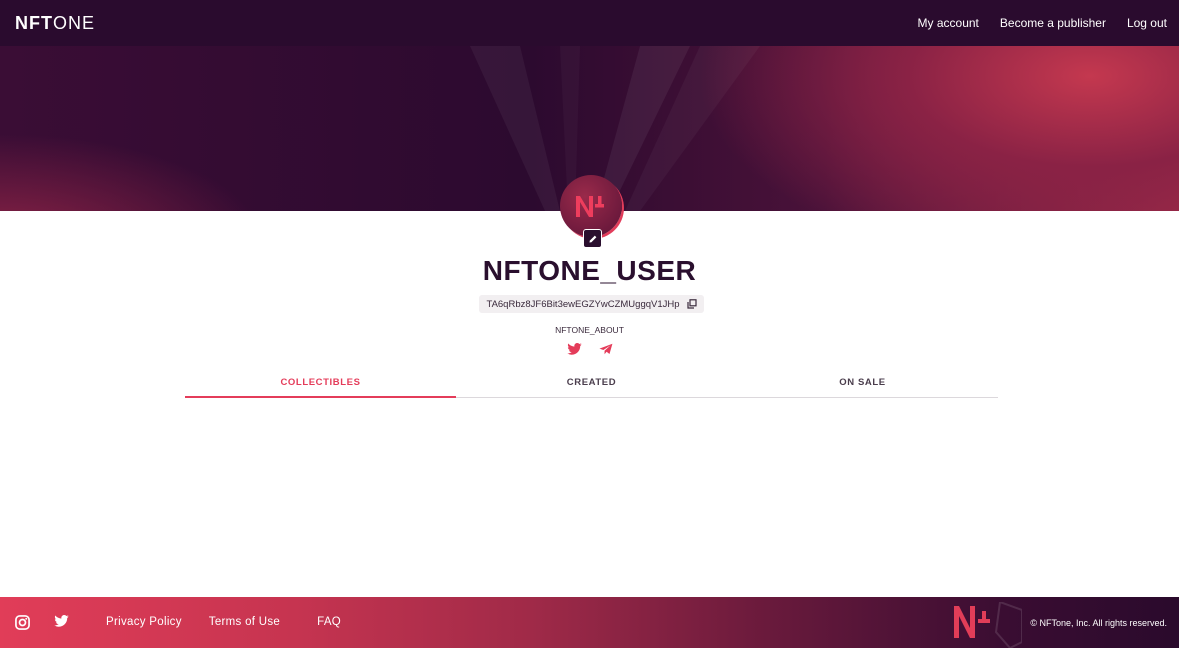 Image resolution: width=1179 pixels, height=648 pixels. I want to click on profile-username: NFTONE_USER, so click(589, 270).